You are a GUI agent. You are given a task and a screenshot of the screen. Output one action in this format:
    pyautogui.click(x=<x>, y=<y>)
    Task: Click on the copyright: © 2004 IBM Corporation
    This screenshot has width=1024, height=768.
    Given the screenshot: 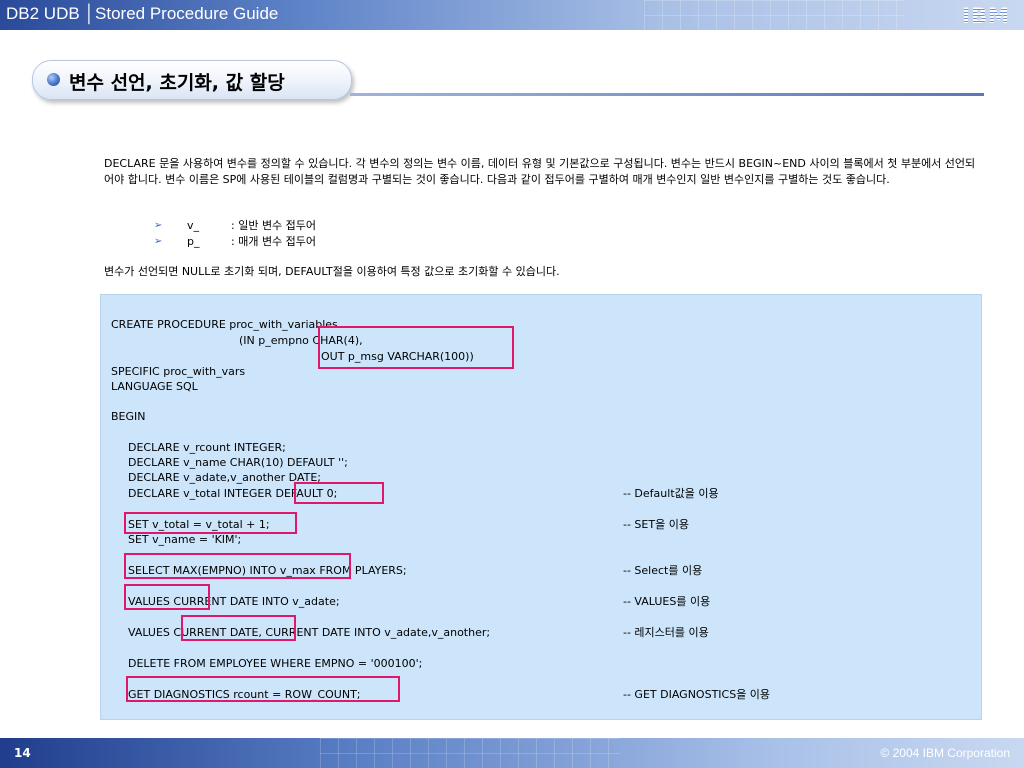 What is the action you would take?
    pyautogui.click(x=945, y=753)
    